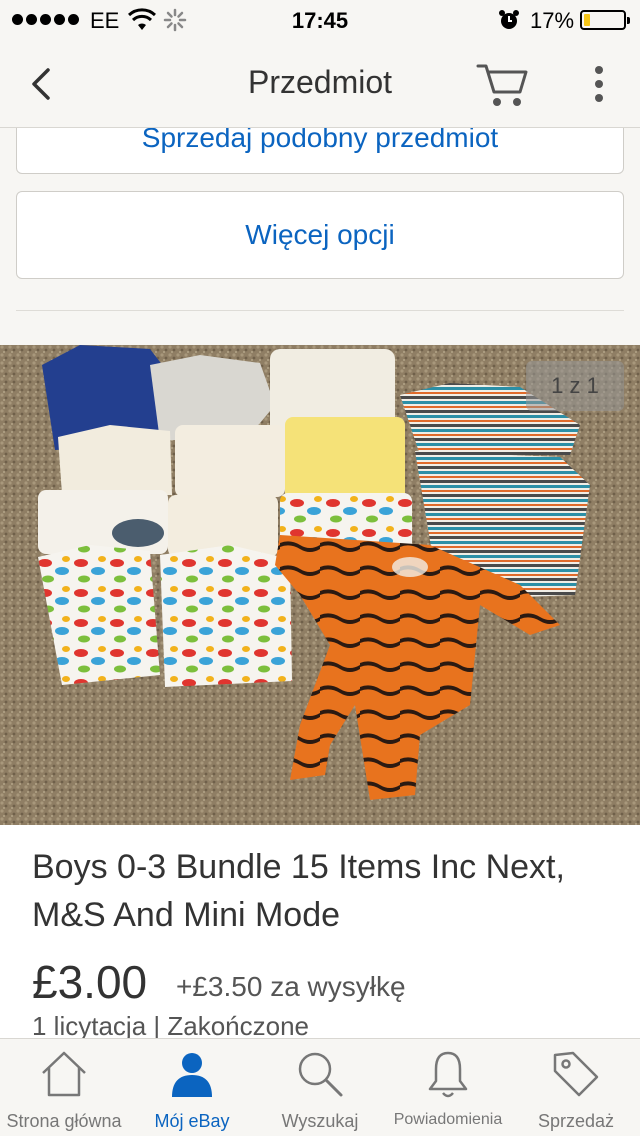 Image resolution: width=640 pixels, height=1136 pixels. I want to click on tag-icon, so click(576, 1074).